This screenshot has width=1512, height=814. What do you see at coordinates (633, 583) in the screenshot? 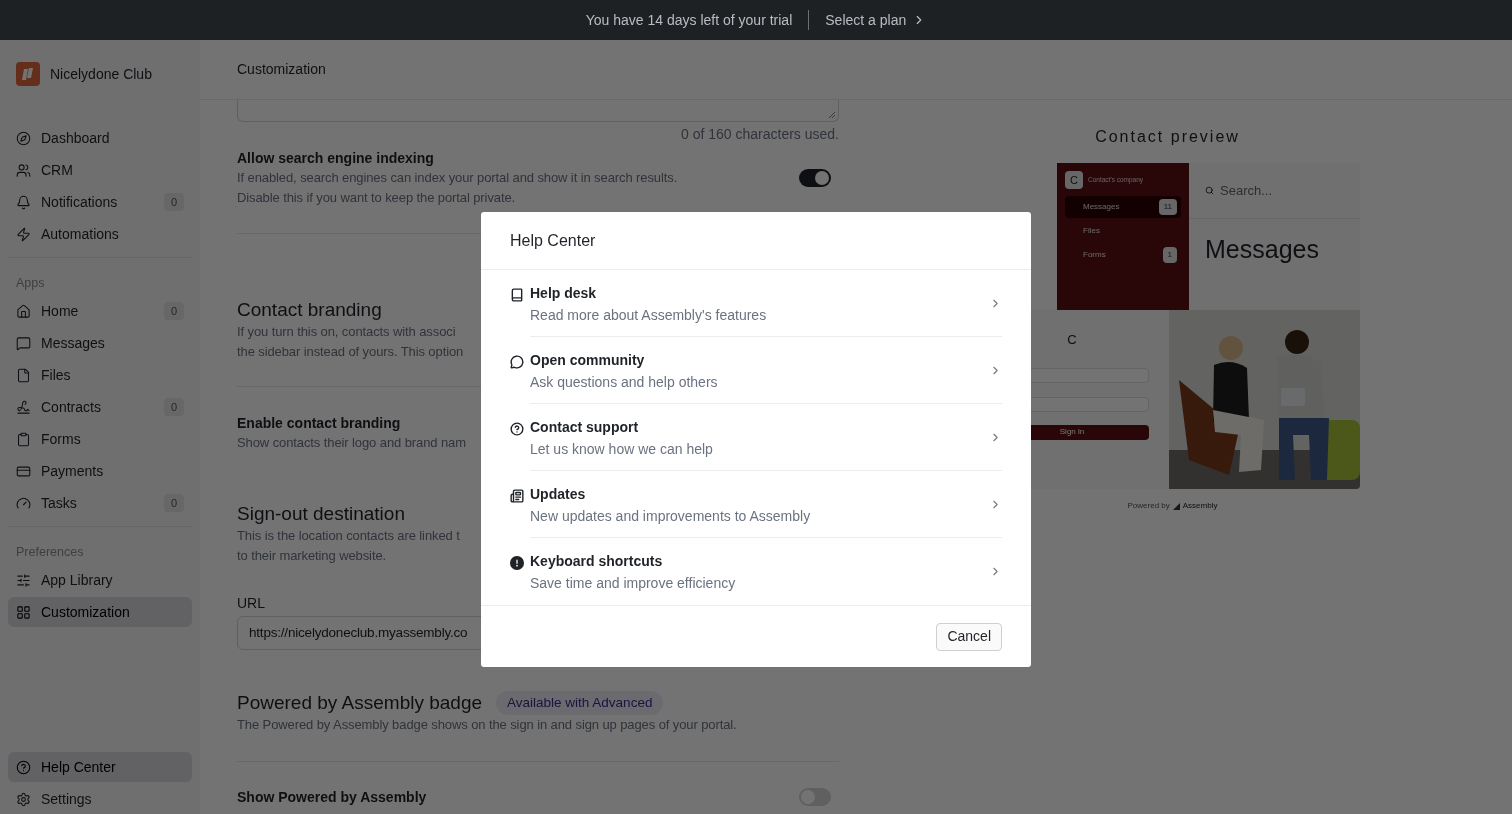
I see `item-subtitle: Save time and improve efficiency` at bounding box center [633, 583].